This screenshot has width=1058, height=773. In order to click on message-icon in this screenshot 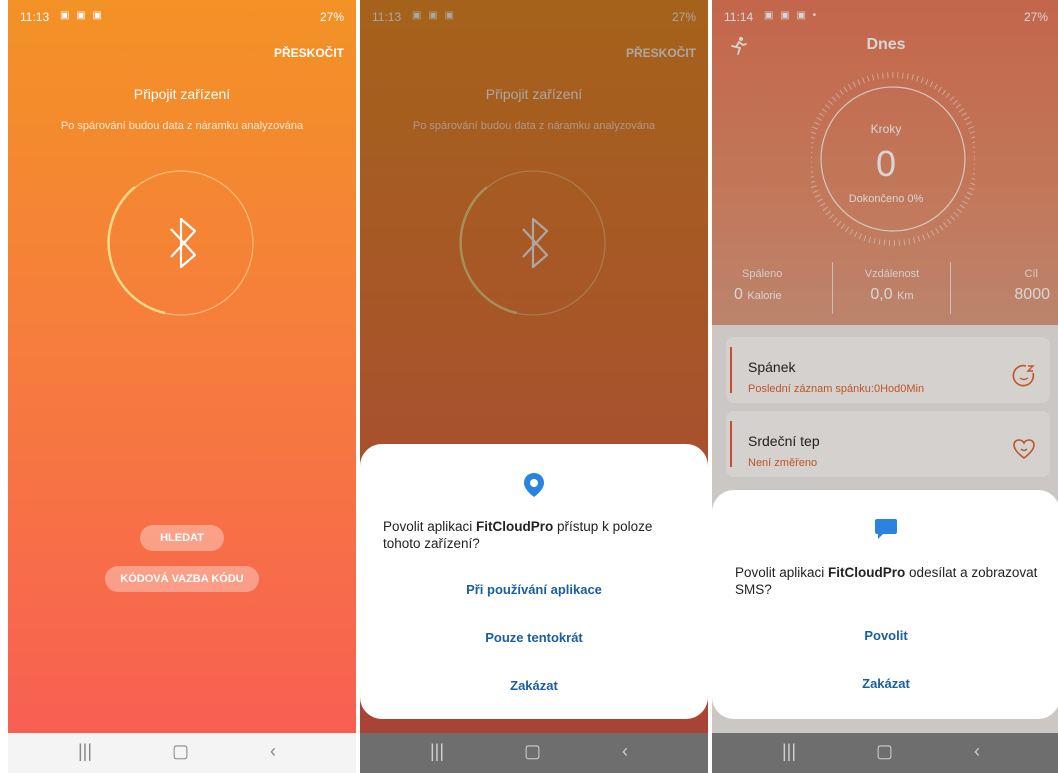, I will do `click(886, 529)`.